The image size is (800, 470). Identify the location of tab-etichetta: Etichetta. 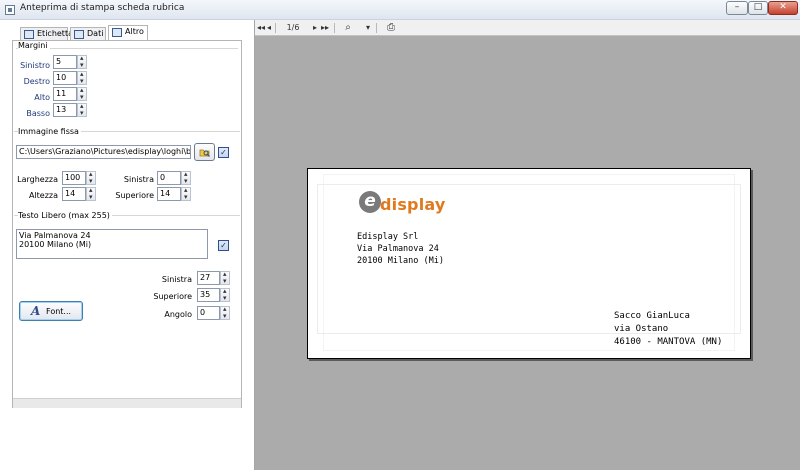
(46, 34).